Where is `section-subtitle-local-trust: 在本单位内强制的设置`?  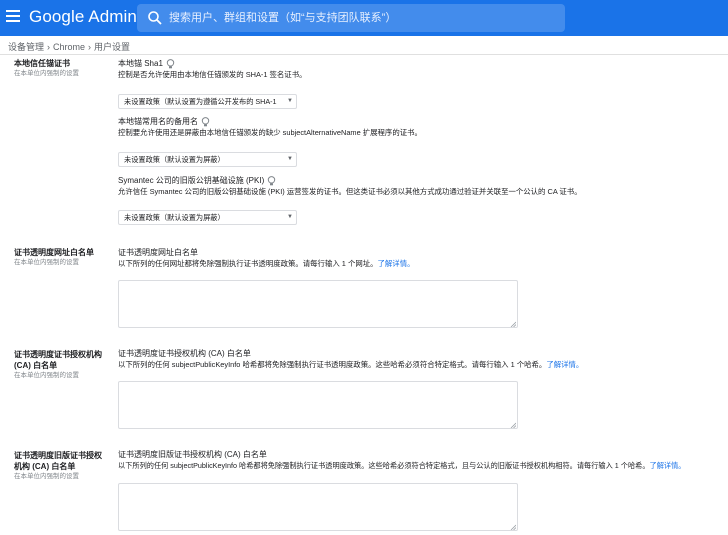 section-subtitle-local-trust: 在本单位内强制的设置 is located at coordinates (46, 73).